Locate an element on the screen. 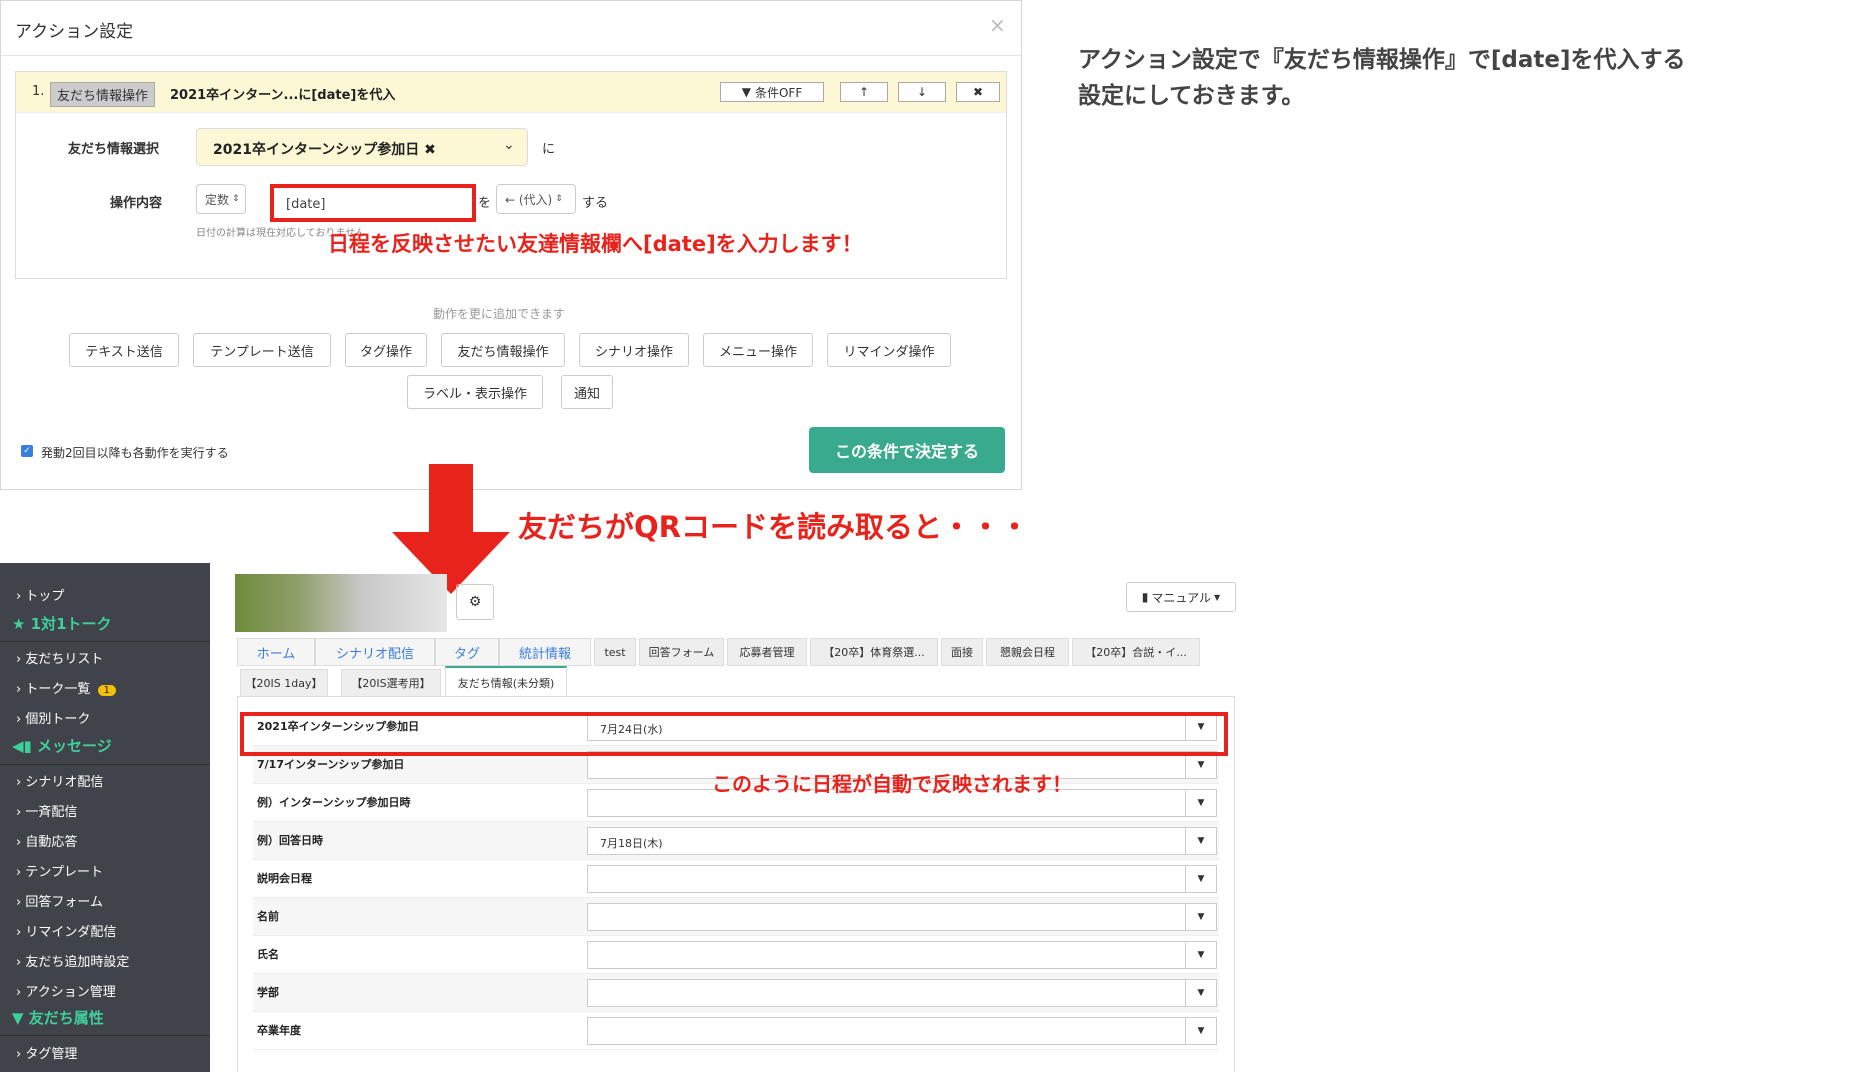 This screenshot has width=1862, height=1072. wo-text: を is located at coordinates (485, 203).